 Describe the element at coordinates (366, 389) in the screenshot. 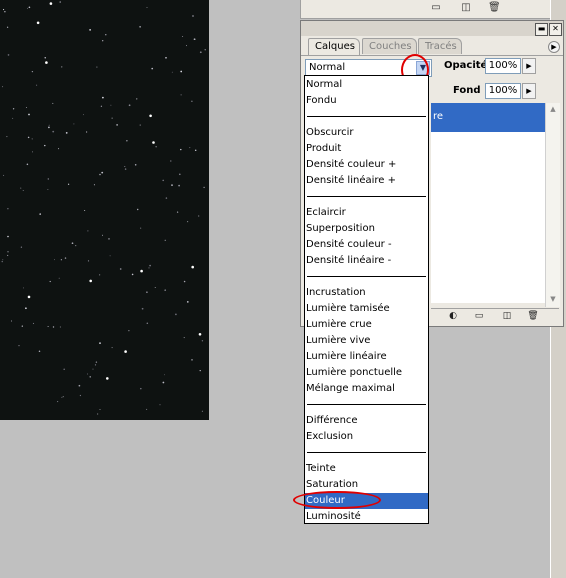

I see `dropdown-item: Mélange maximal` at that location.